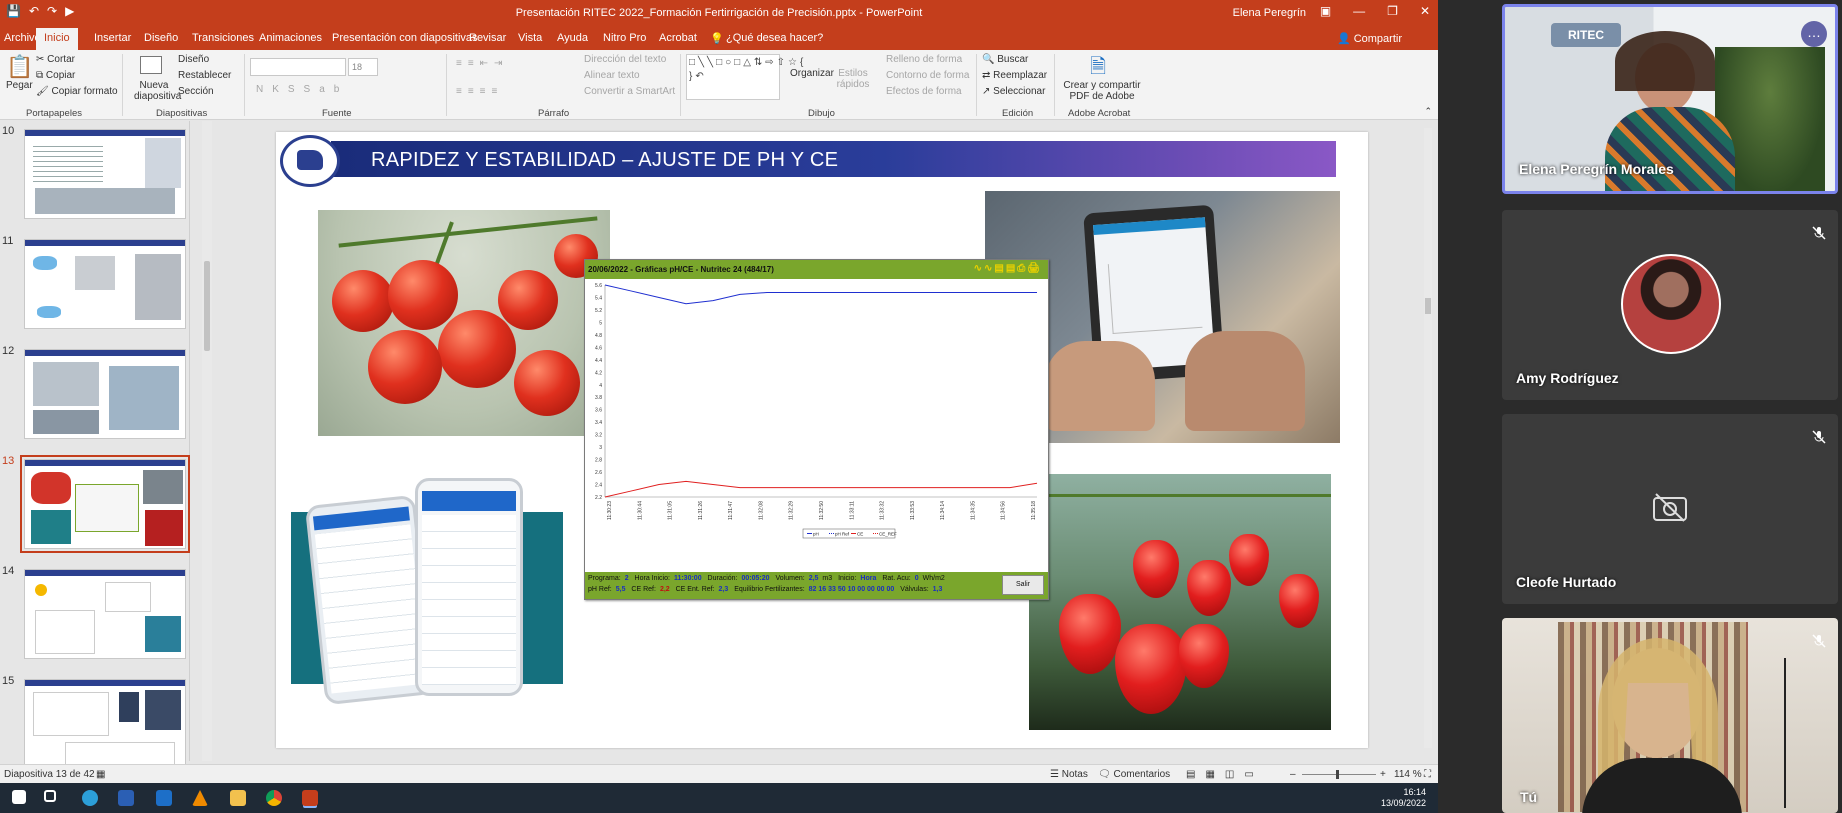 Image resolution: width=1842 pixels, height=813 pixels. What do you see at coordinates (1428, 111) in the screenshot?
I see `collapse-ribbon-icon: ⌃` at bounding box center [1428, 111].